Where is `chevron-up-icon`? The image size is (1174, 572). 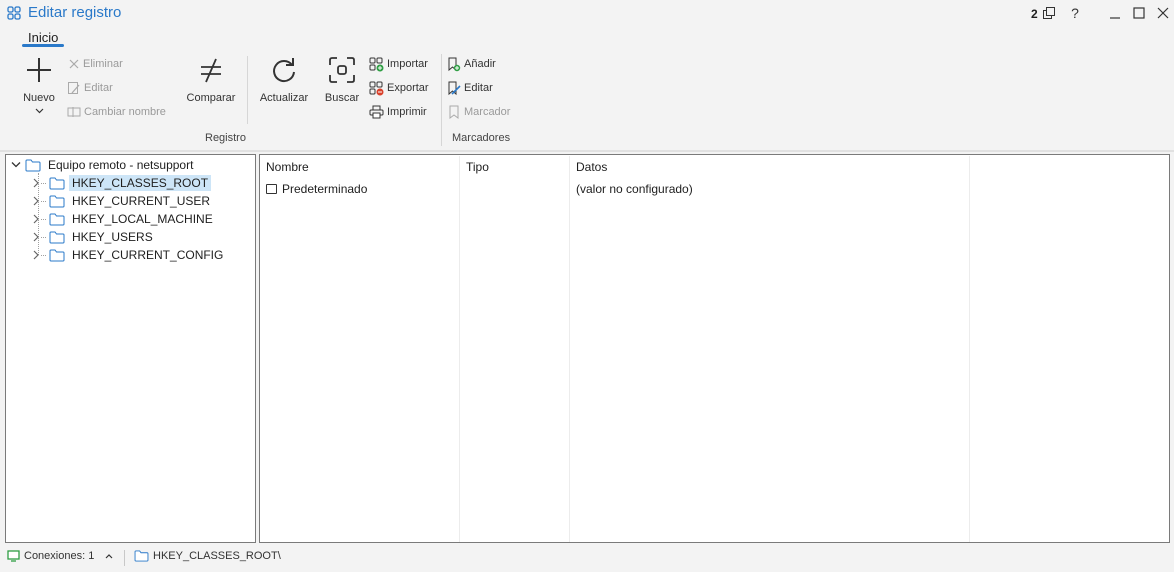
chevron-up-icon is located at coordinates (109, 556).